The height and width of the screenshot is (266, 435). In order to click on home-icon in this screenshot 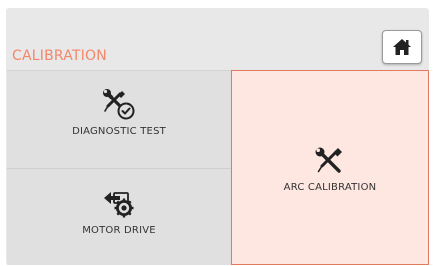, I will do `click(402, 47)`.